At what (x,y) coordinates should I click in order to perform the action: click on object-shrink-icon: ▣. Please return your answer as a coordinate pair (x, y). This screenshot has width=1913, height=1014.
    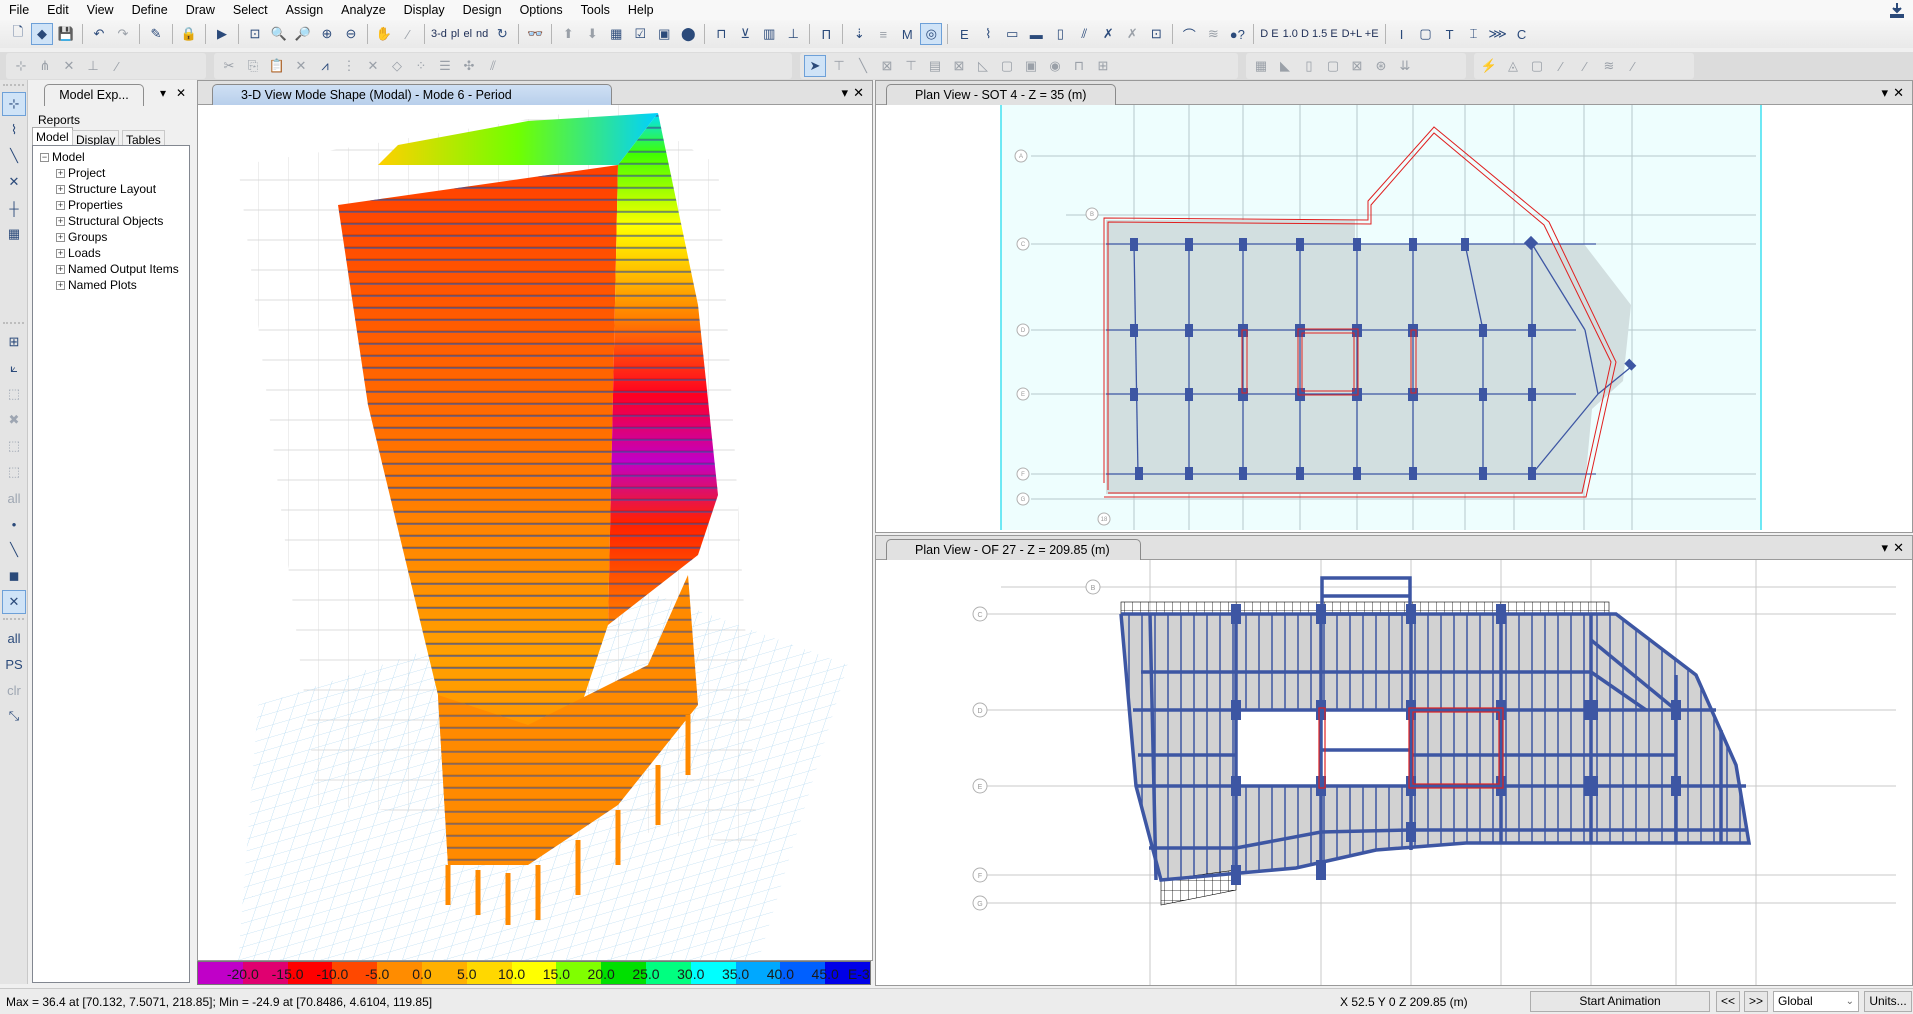
    Looking at the image, I should click on (664, 34).